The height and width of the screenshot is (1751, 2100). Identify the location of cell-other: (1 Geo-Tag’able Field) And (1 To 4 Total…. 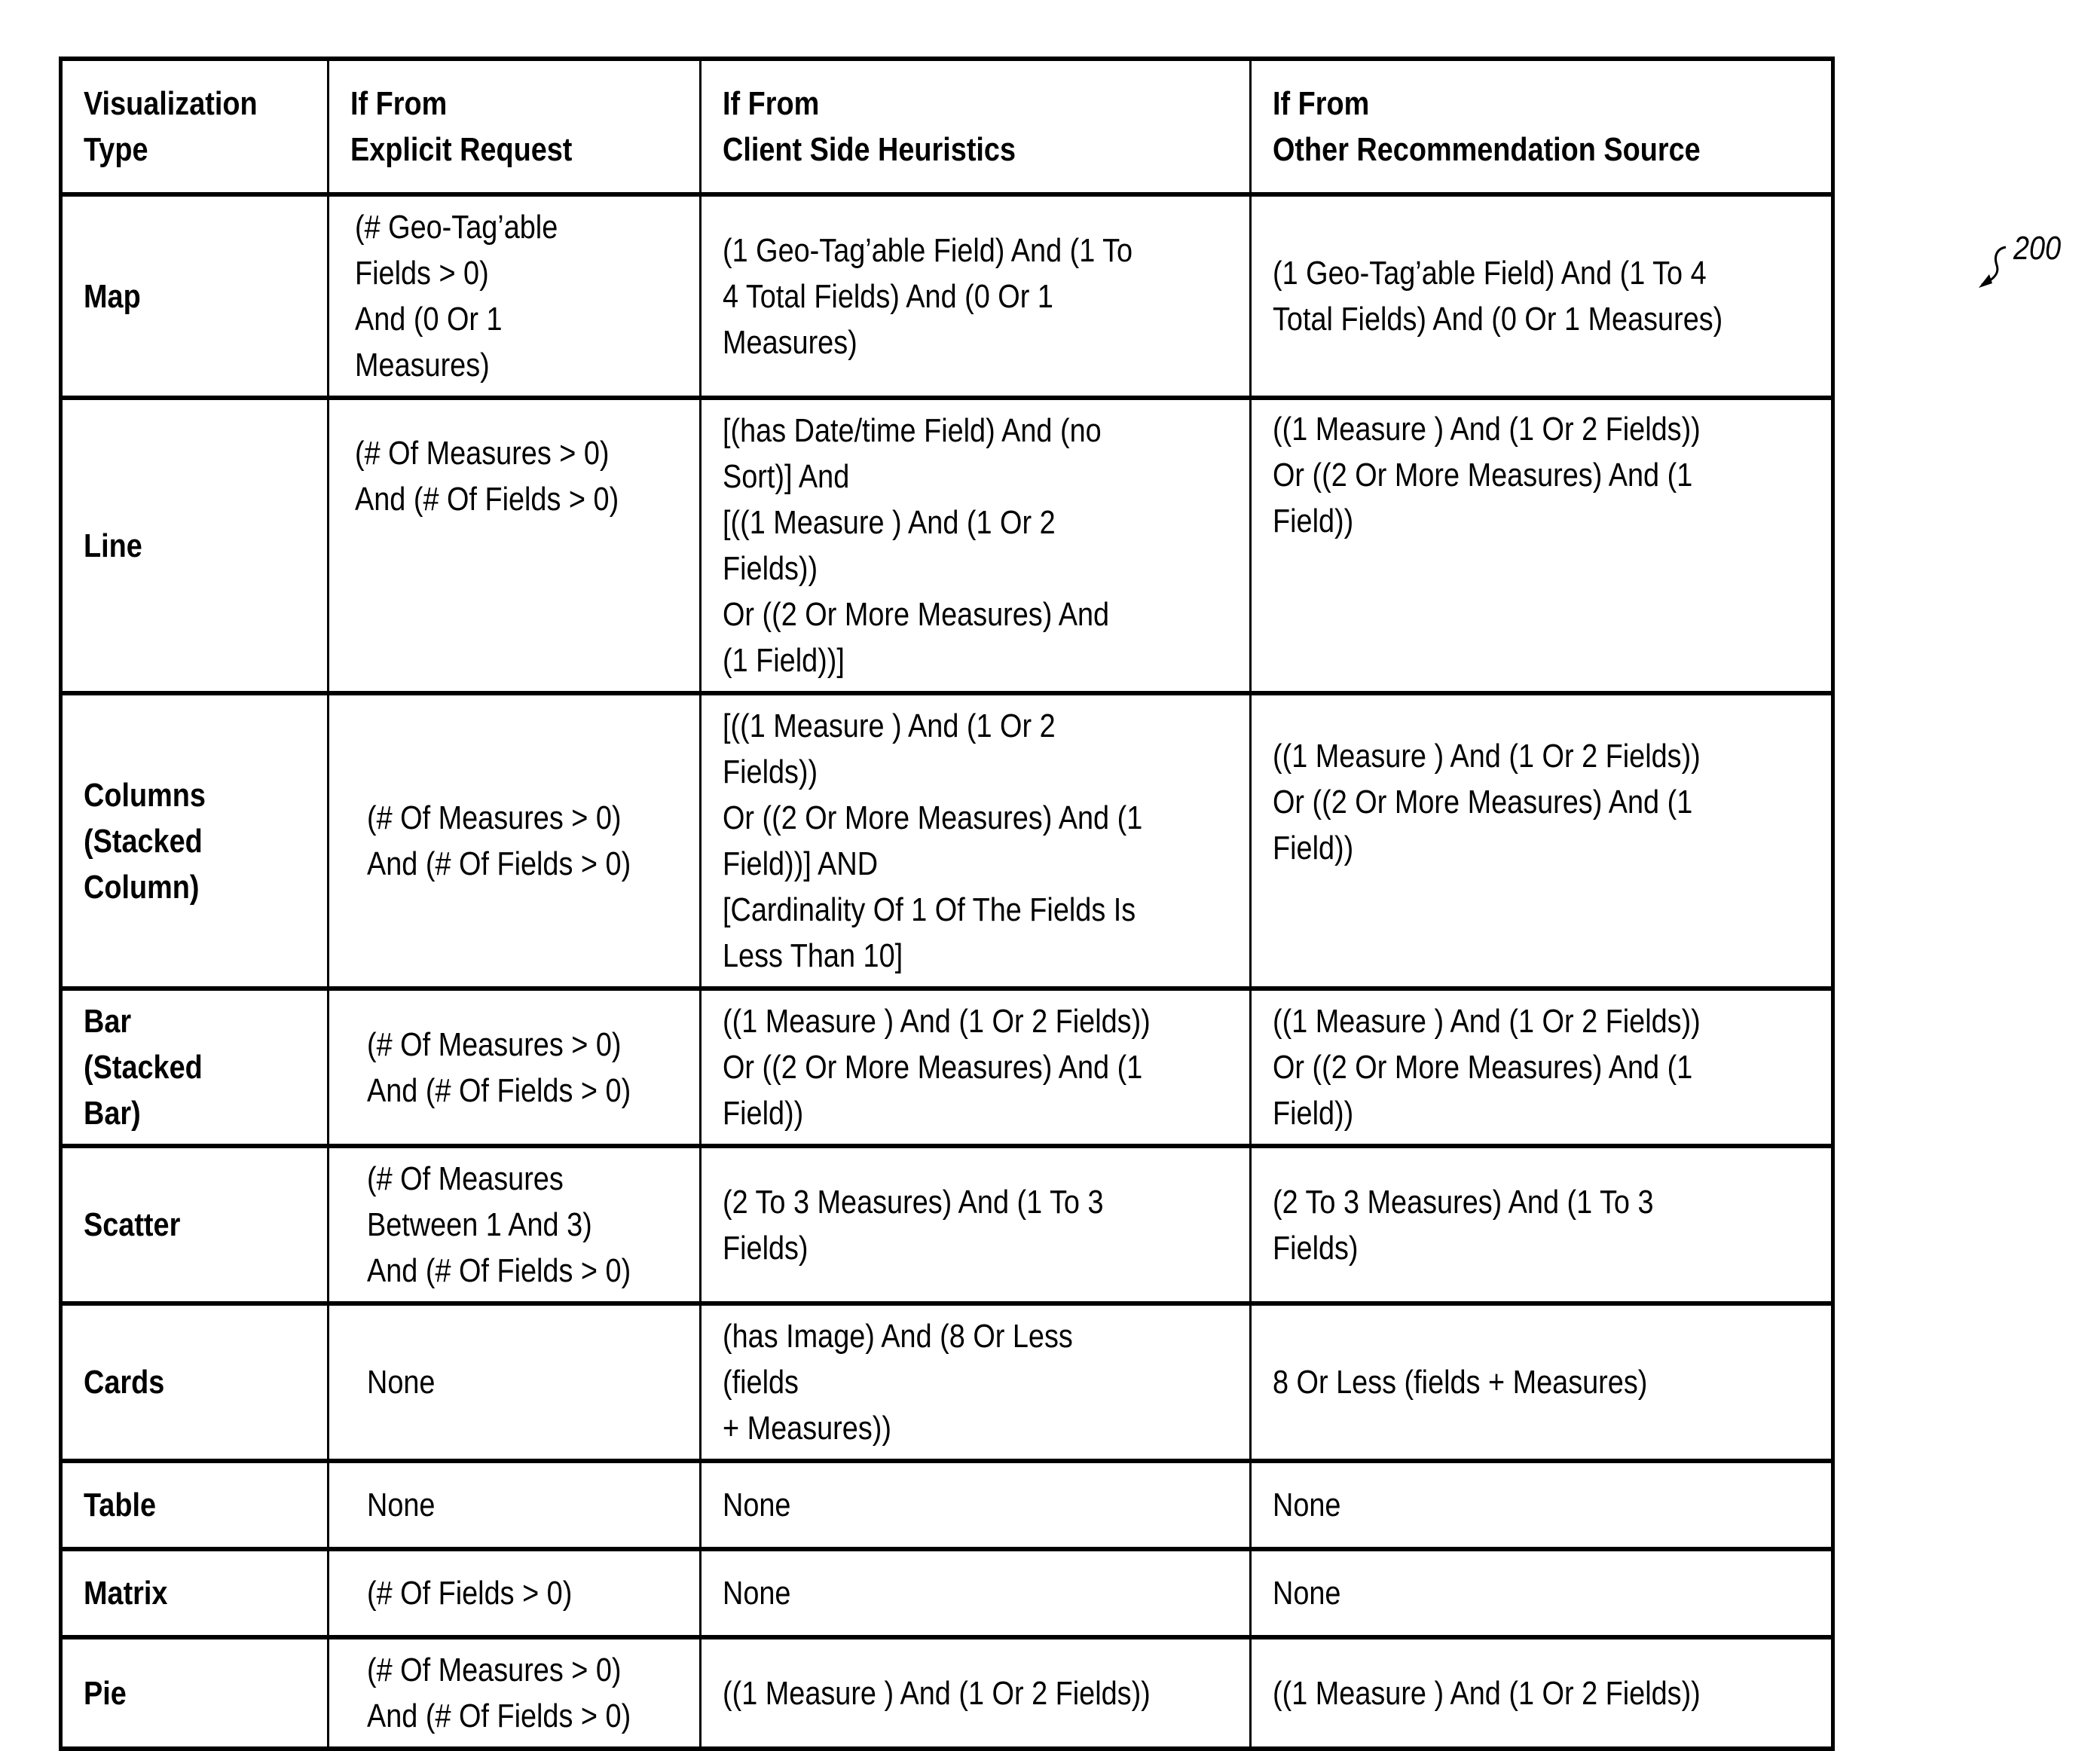
(1542, 296).